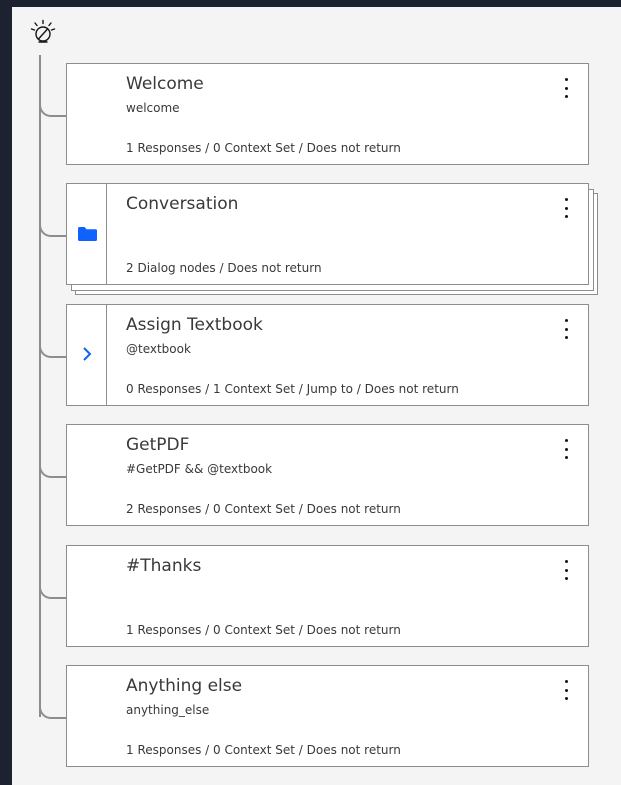  What do you see at coordinates (43, 31) in the screenshot?
I see `watson-bulb-icon` at bounding box center [43, 31].